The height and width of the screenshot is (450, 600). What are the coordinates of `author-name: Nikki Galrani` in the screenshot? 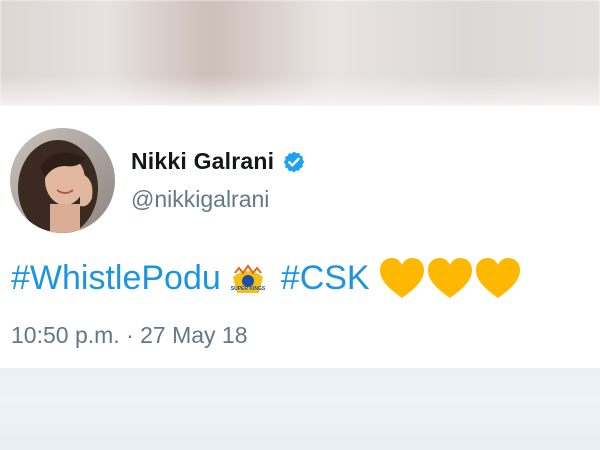 It's located at (202, 161).